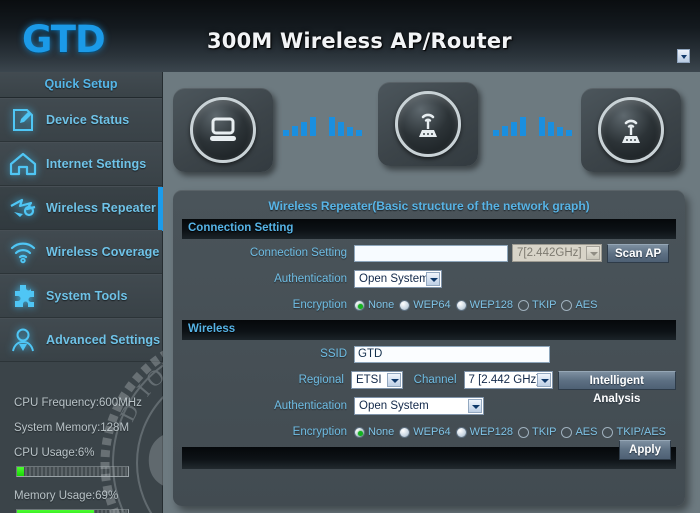 Image resolution: width=700 pixels, height=513 pixels. I want to click on wireless-authentication-label: Authentication, so click(310, 406).